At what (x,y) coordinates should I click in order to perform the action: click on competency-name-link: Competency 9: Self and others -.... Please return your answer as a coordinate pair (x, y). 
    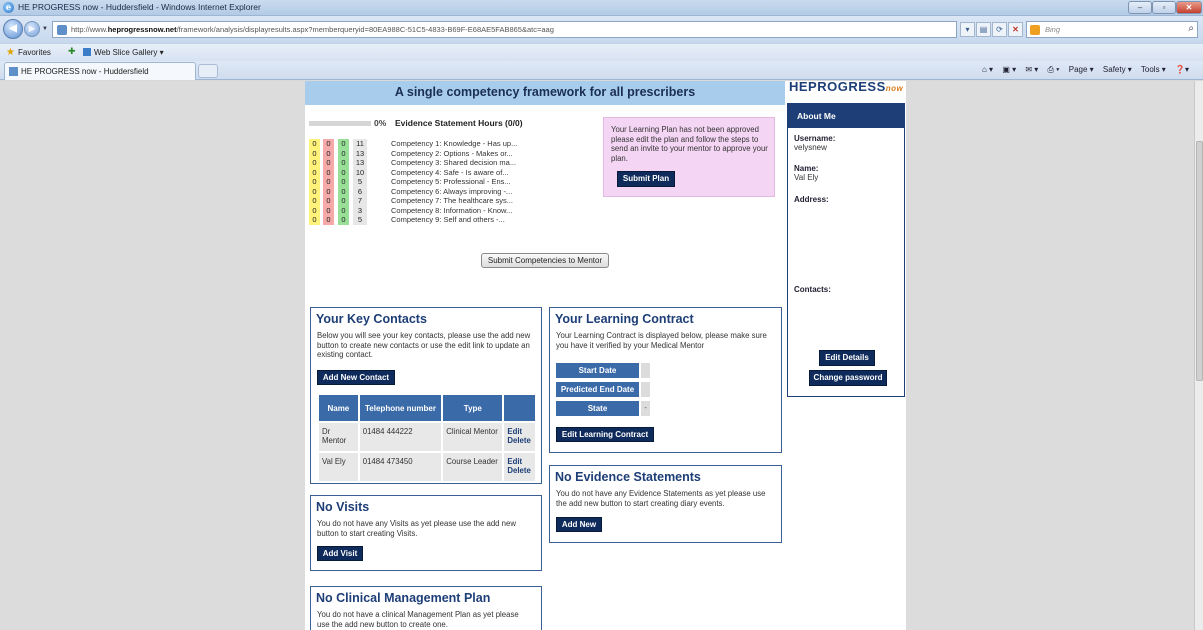
    Looking at the image, I should click on (448, 220).